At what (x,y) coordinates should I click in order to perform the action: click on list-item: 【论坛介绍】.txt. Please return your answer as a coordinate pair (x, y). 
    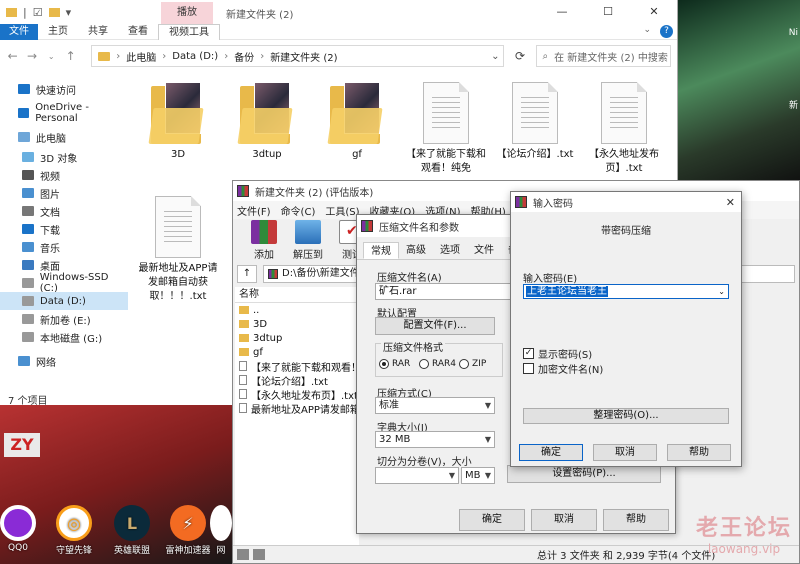
    Looking at the image, I should click on (297, 380).